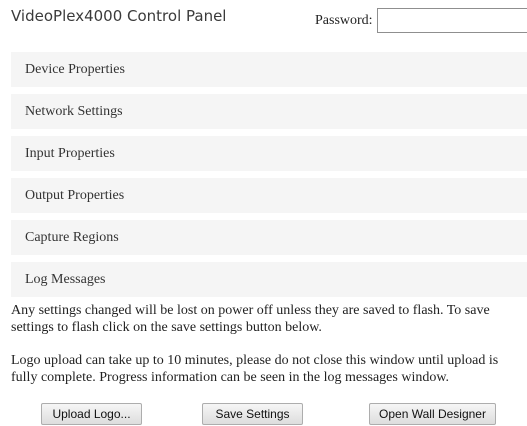  I want to click on open-wall-designer-button: Open Wall Designer, so click(432, 414).